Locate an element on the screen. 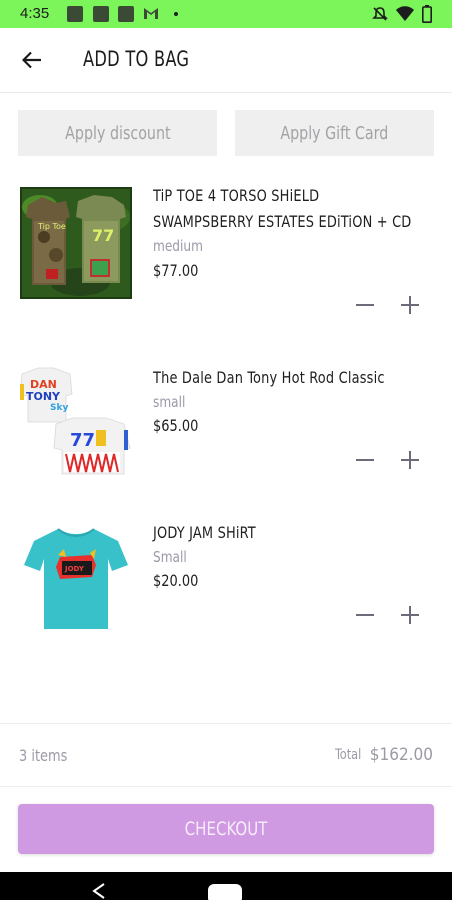  apply-discount-label: Apply discount is located at coordinates (117, 133).